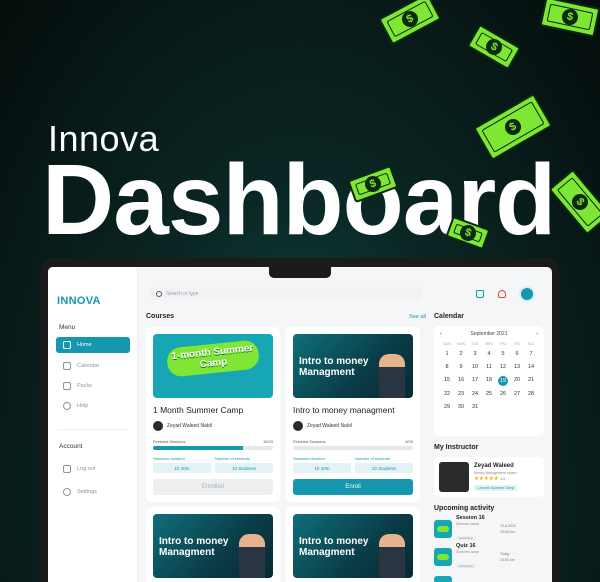 The height and width of the screenshot is (582, 600). I want to click on activity-item: HW 1610-8-2024, so click(489, 578).